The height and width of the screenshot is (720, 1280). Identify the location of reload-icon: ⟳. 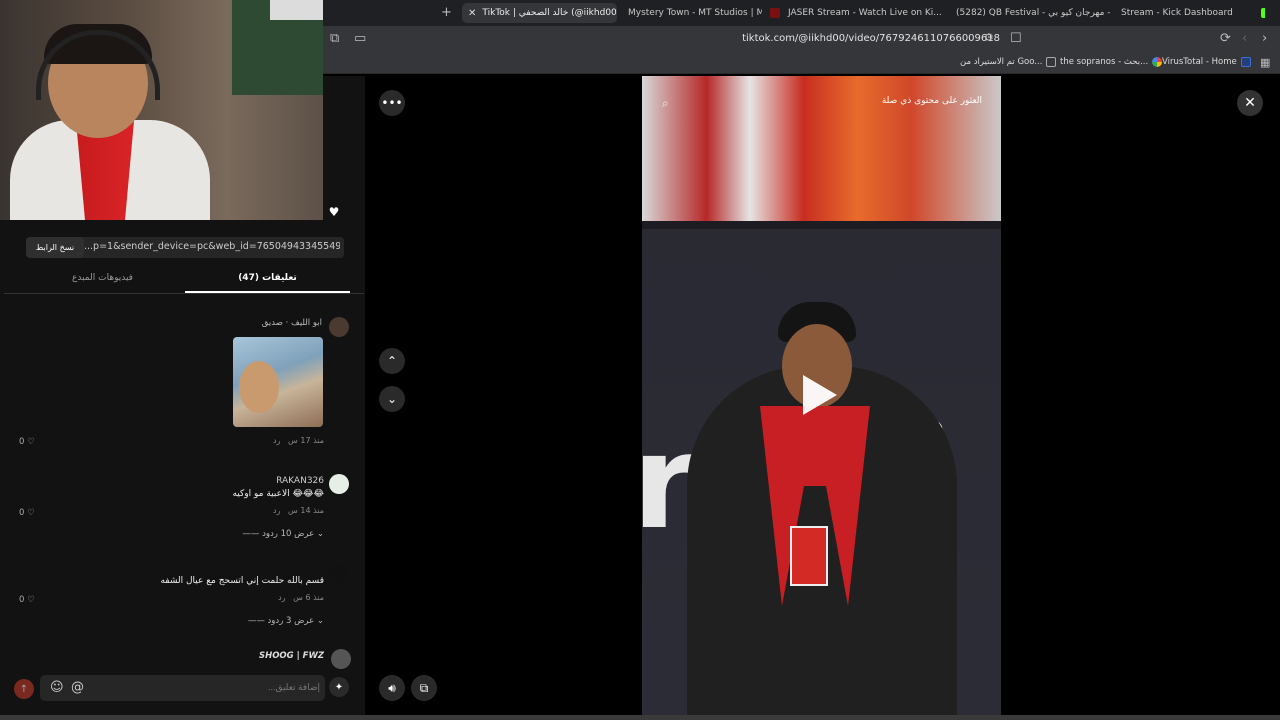
(1225, 38).